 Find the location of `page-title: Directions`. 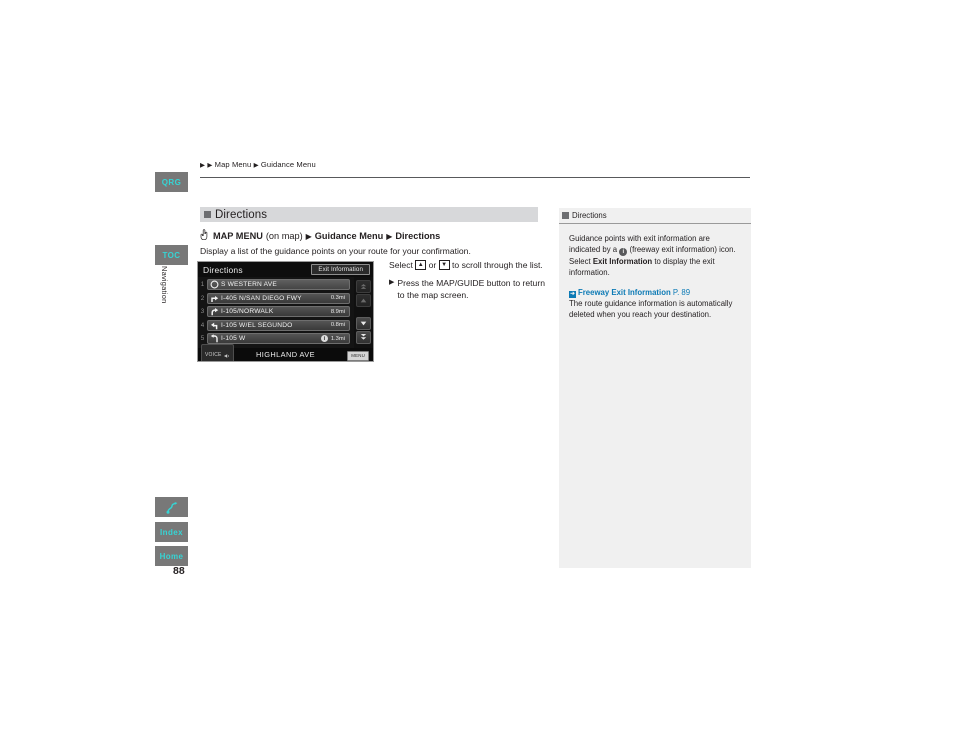

page-title: Directions is located at coordinates (241, 214).